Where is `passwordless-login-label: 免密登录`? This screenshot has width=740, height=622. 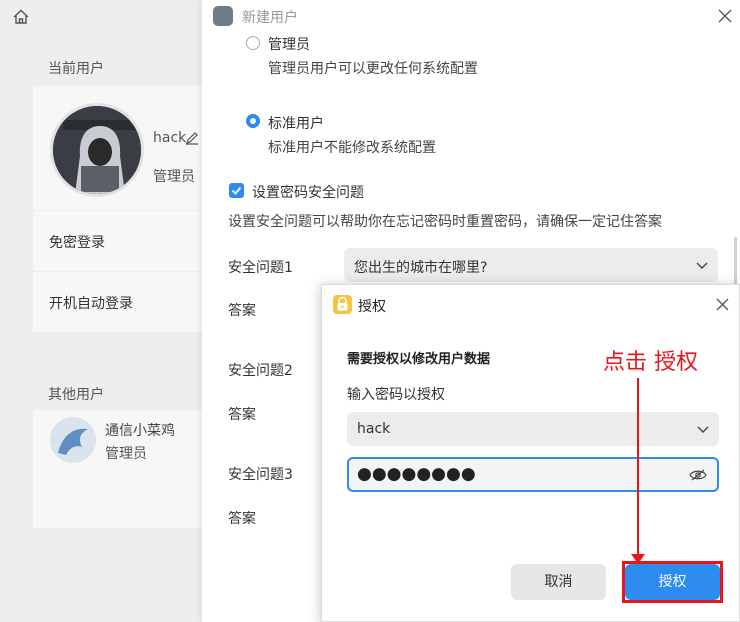 passwordless-login-label: 免密登录 is located at coordinates (77, 243).